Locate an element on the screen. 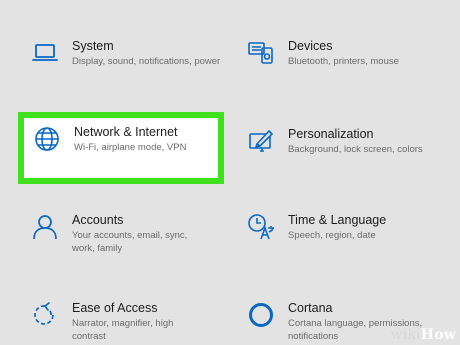 This screenshot has width=460, height=345. tile-title: System is located at coordinates (93, 46).